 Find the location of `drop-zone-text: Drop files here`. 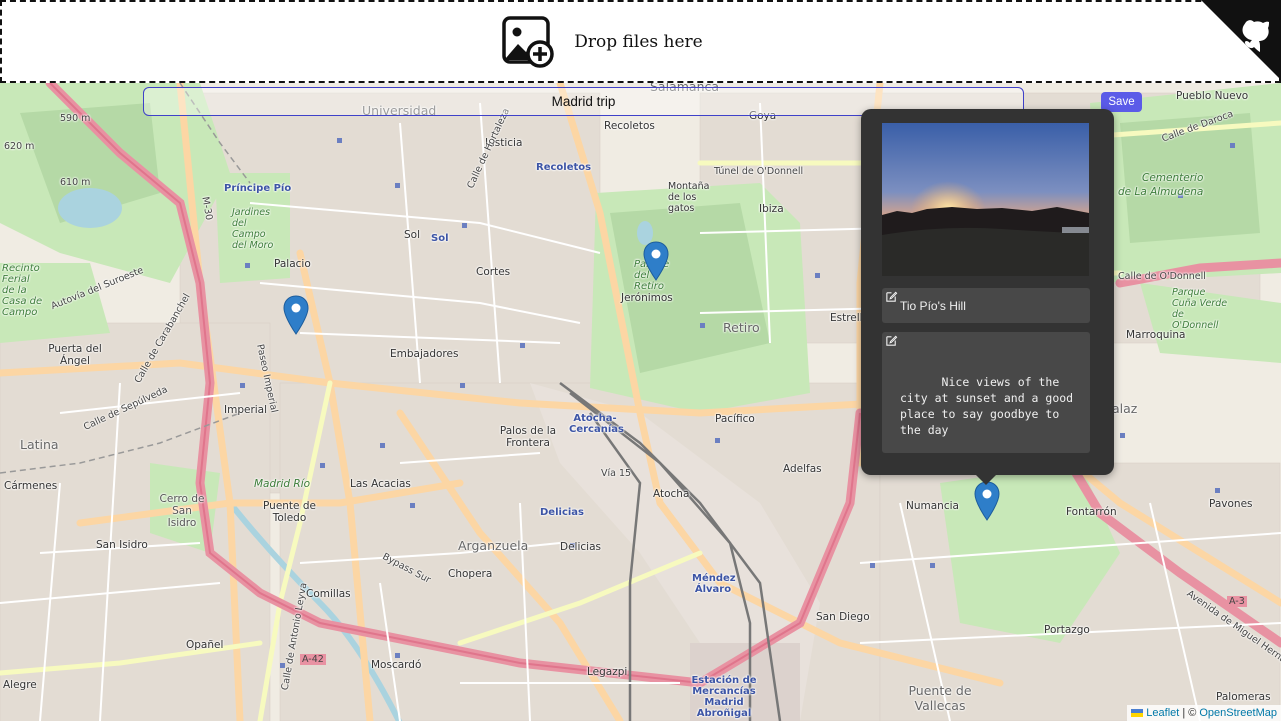

drop-zone-text: Drop files here is located at coordinates (638, 41).